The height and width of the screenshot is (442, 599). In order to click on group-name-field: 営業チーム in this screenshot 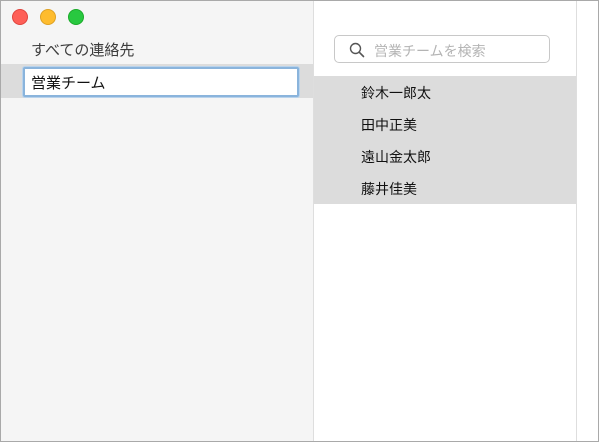, I will do `click(161, 82)`.